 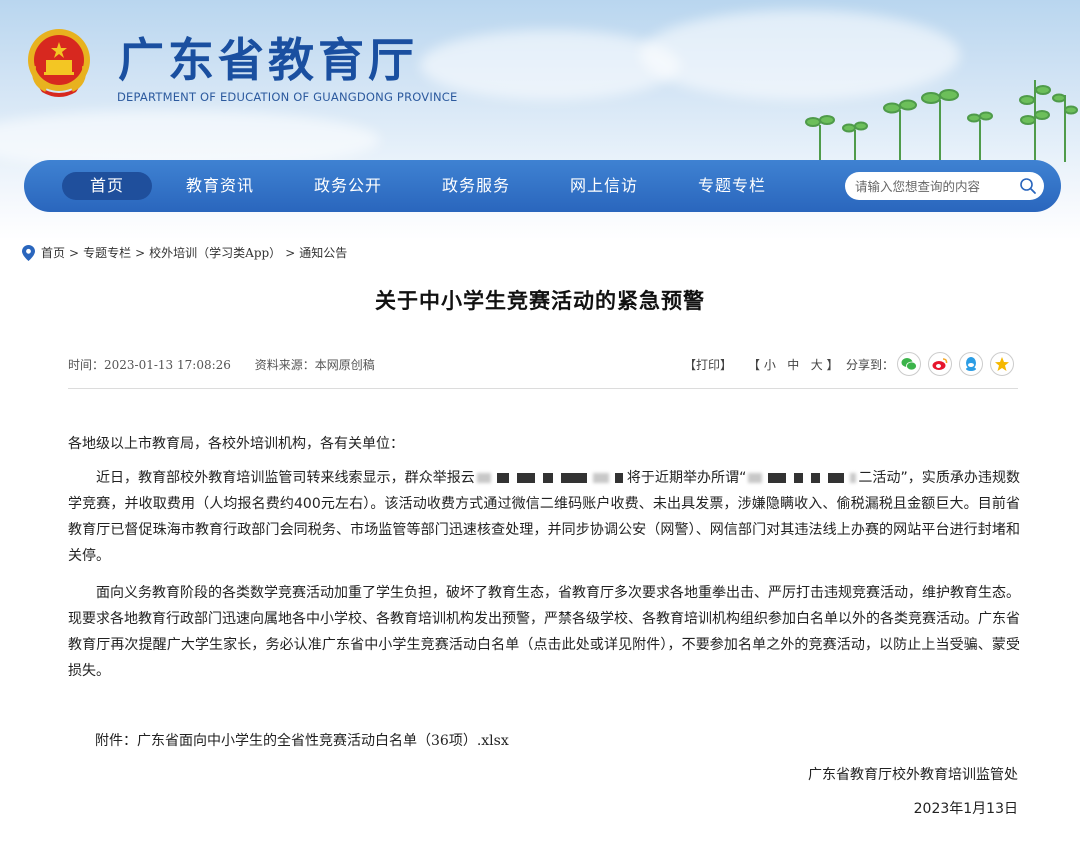 I want to click on divider, so click(x=543, y=388).